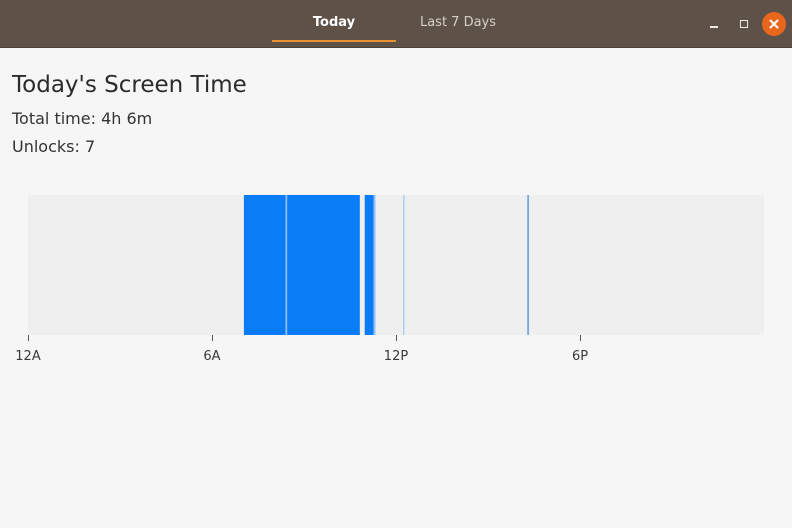 This screenshot has width=792, height=528. I want to click on minimize-icon, so click(714, 27).